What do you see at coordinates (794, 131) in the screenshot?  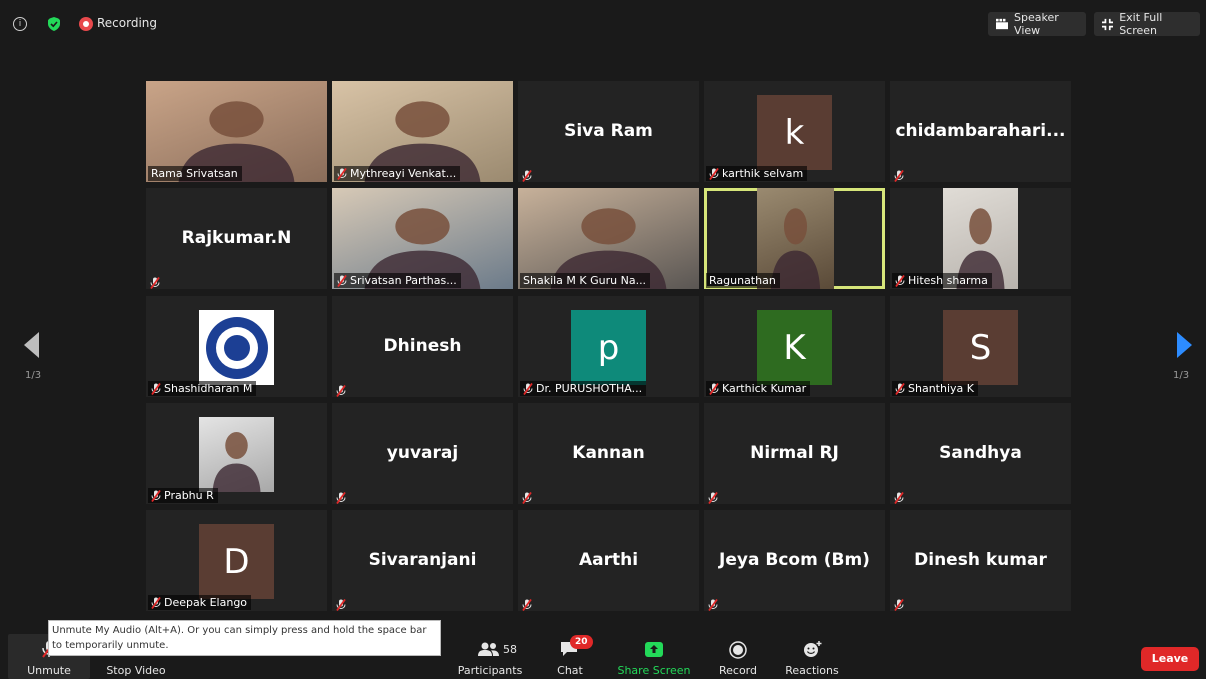 I see `participant-tile: k karthik selvam` at bounding box center [794, 131].